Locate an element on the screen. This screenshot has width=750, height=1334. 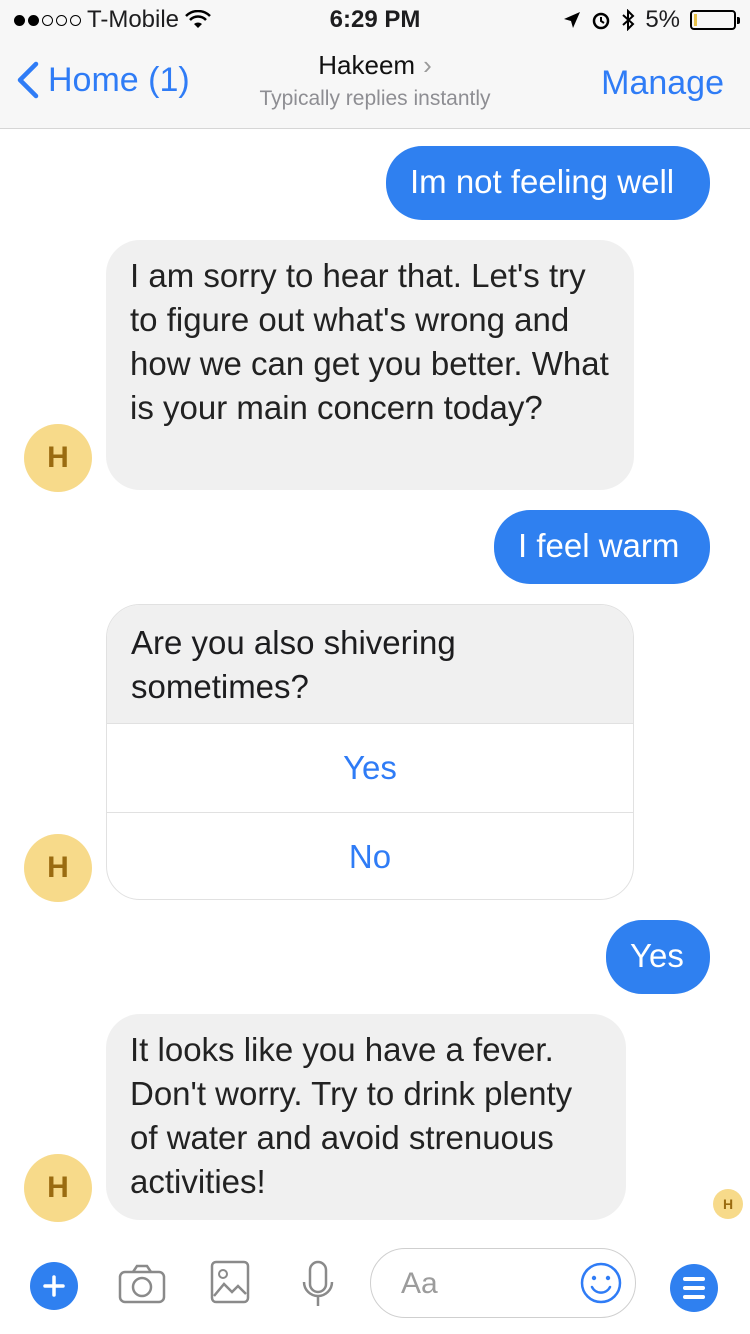
plus-button is located at coordinates (54, 1286).